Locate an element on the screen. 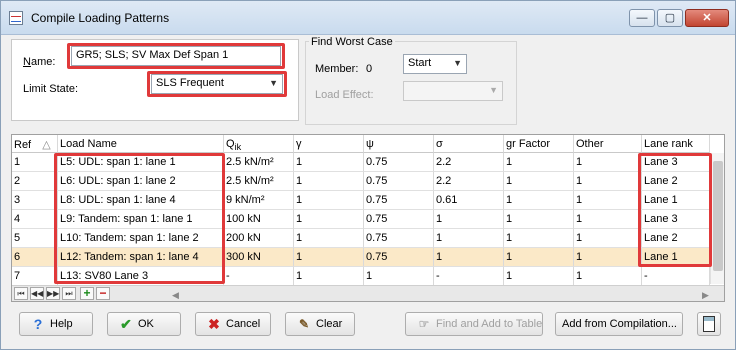 The image size is (736, 350). cell-ref: 4 is located at coordinates (35, 219).